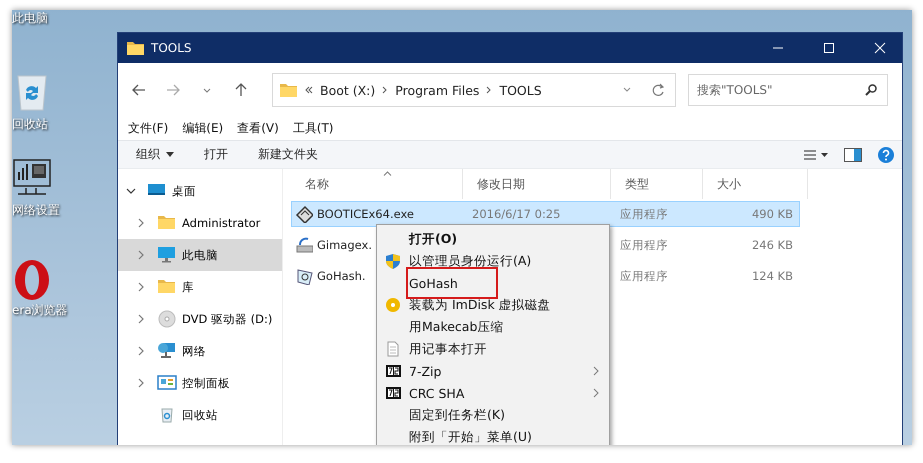 The width and height of the screenshot is (923, 463). Describe the element at coordinates (341, 276) in the screenshot. I see `file-name: GoHash.` at that location.